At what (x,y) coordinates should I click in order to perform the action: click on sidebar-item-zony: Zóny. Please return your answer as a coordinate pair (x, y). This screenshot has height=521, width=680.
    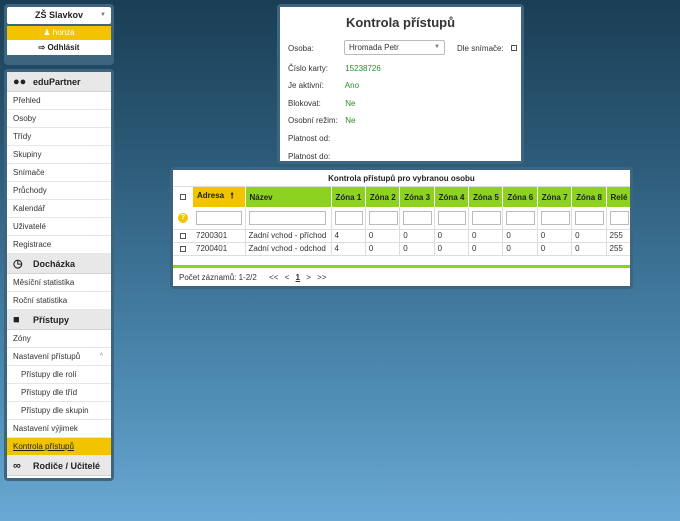
    Looking at the image, I should click on (59, 339).